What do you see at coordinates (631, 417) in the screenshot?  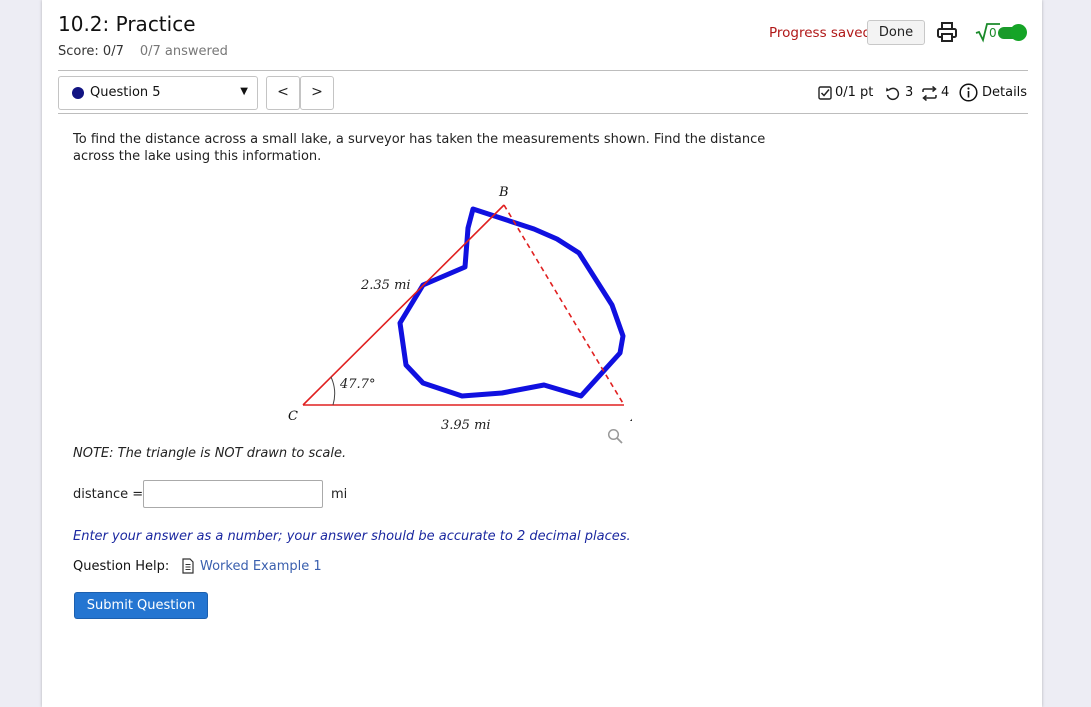 I see `vertex-a-label: A` at bounding box center [631, 417].